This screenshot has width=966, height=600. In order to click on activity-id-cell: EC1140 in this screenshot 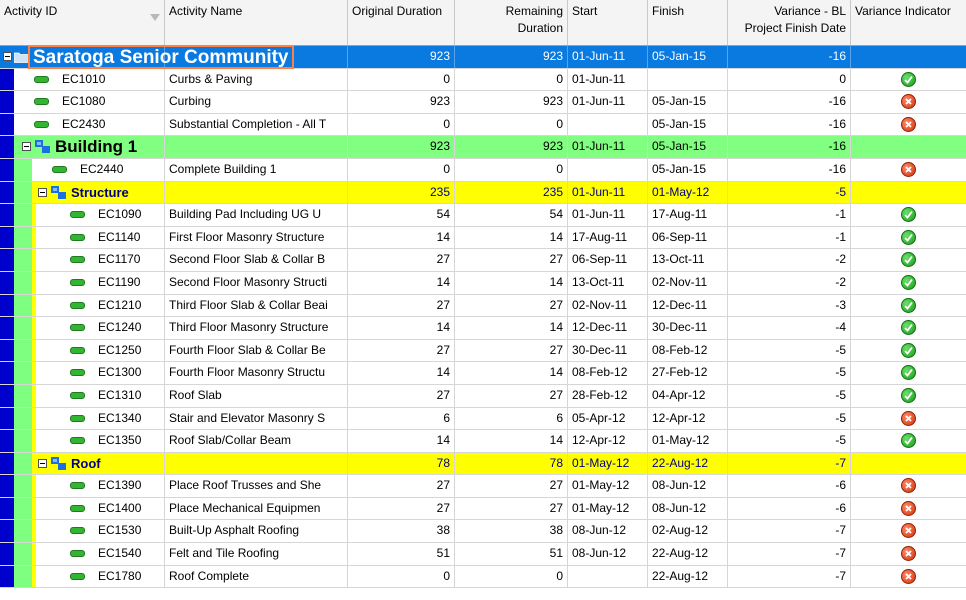, I will do `click(82, 237)`.